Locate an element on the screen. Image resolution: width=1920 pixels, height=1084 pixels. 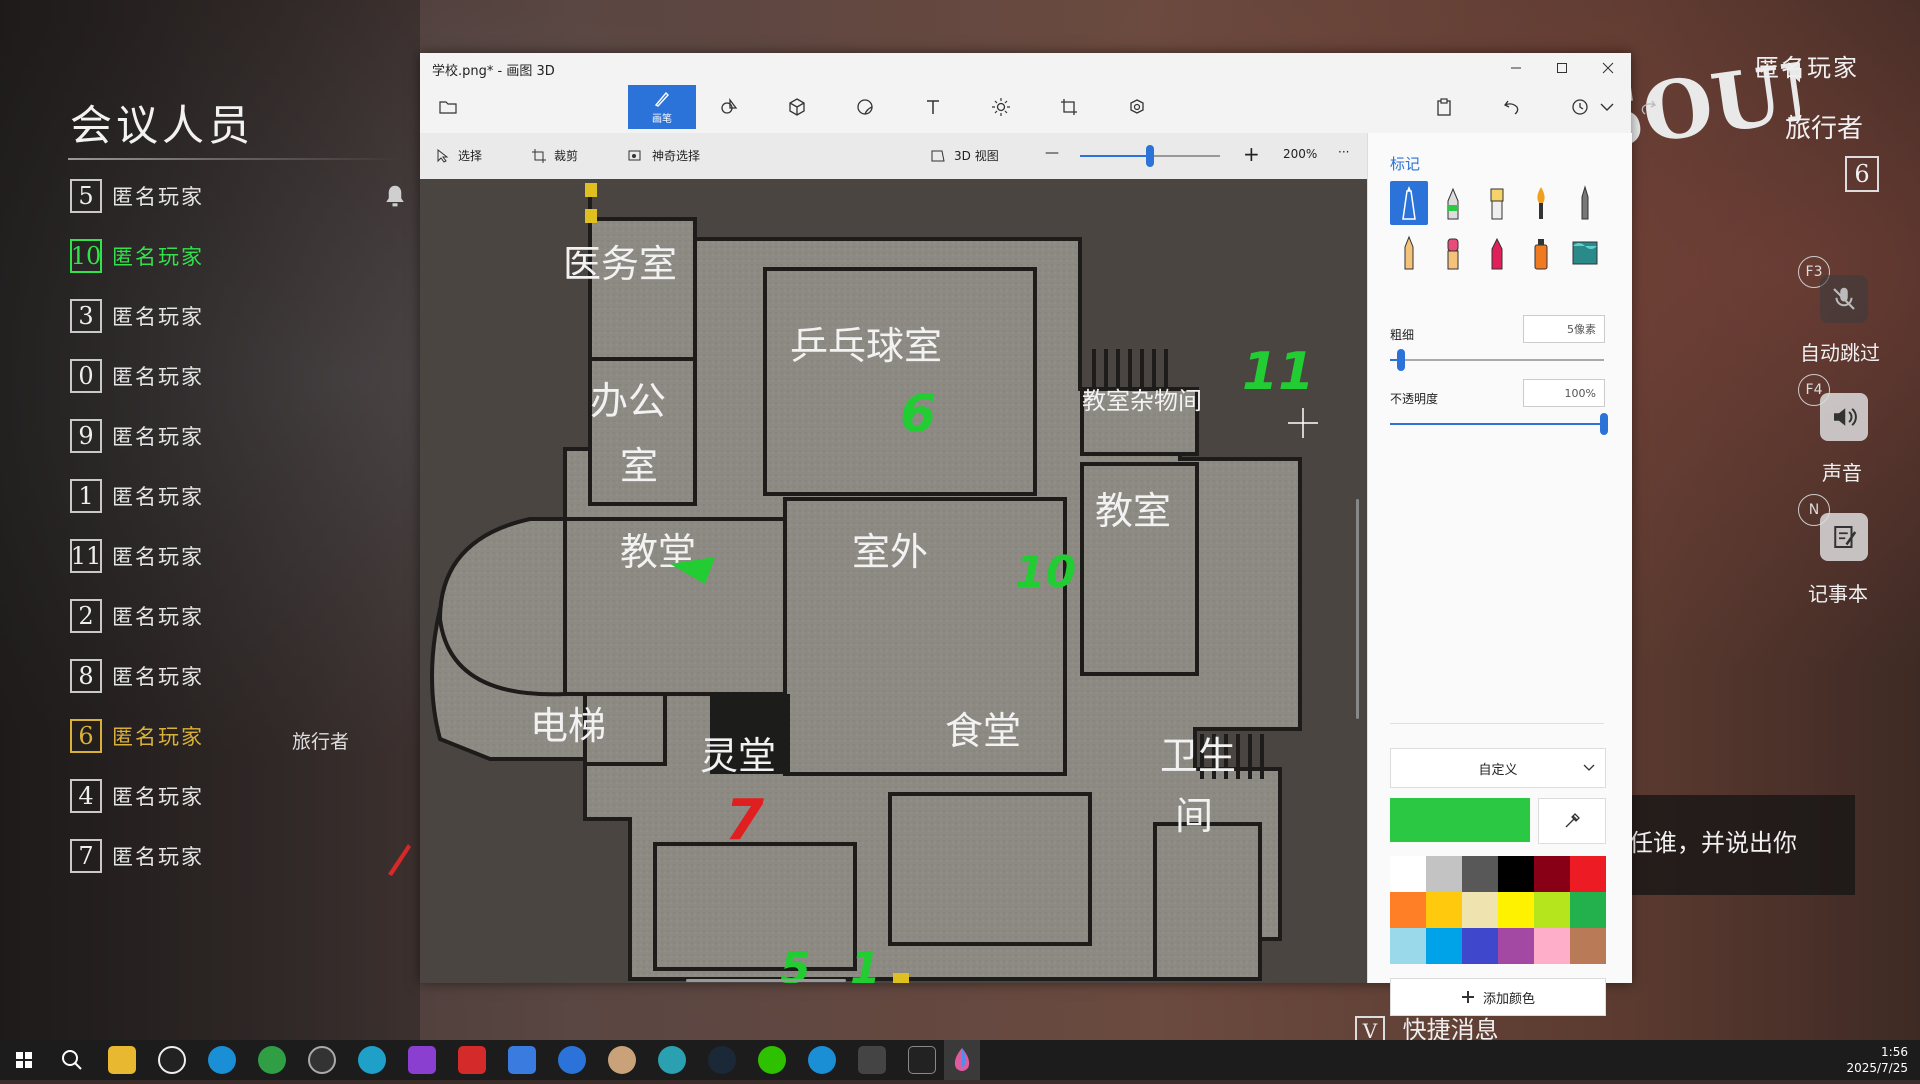
player-row: 8 匿名玩家 is located at coordinates (137, 676).